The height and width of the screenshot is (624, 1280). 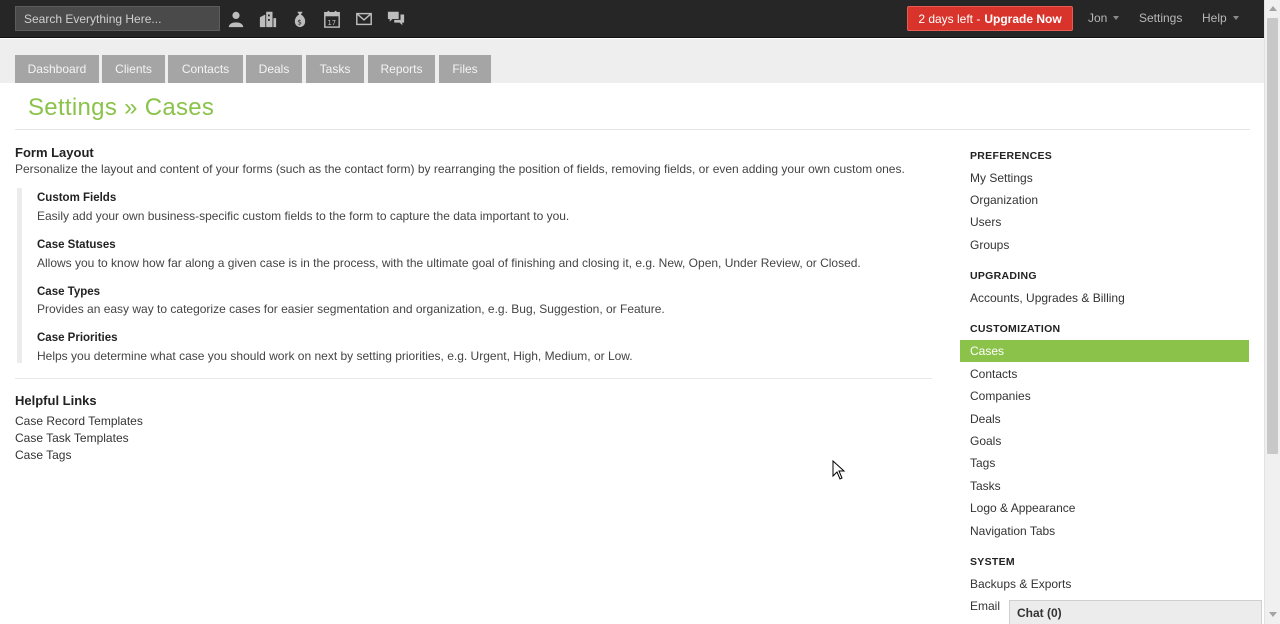 What do you see at coordinates (57, 69) in the screenshot?
I see `tab-dashboard: Dashboard` at bounding box center [57, 69].